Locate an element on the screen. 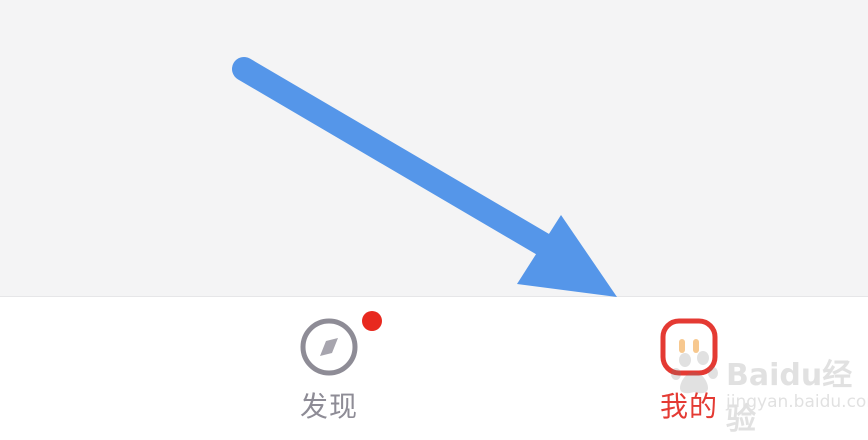 The width and height of the screenshot is (868, 440). tab-discover: 发现 is located at coordinates (329, 368).